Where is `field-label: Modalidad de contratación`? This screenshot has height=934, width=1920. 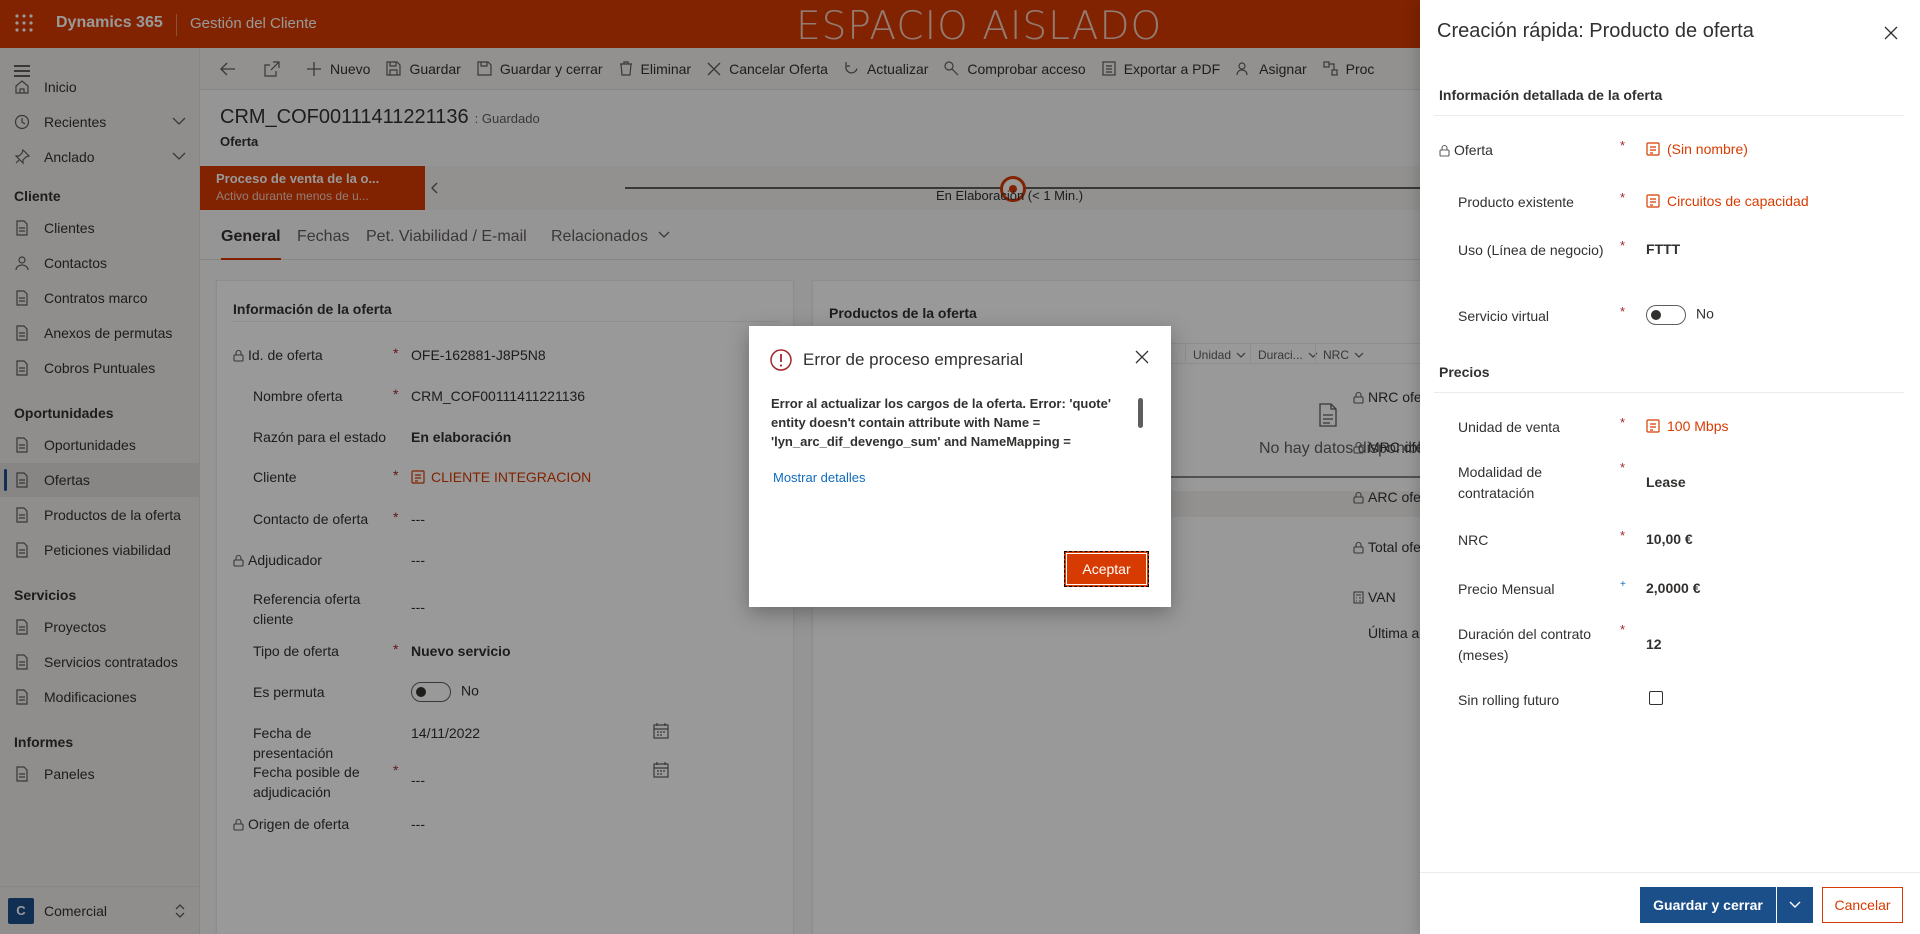
field-label: Modalidad de contratación is located at coordinates (1500, 482).